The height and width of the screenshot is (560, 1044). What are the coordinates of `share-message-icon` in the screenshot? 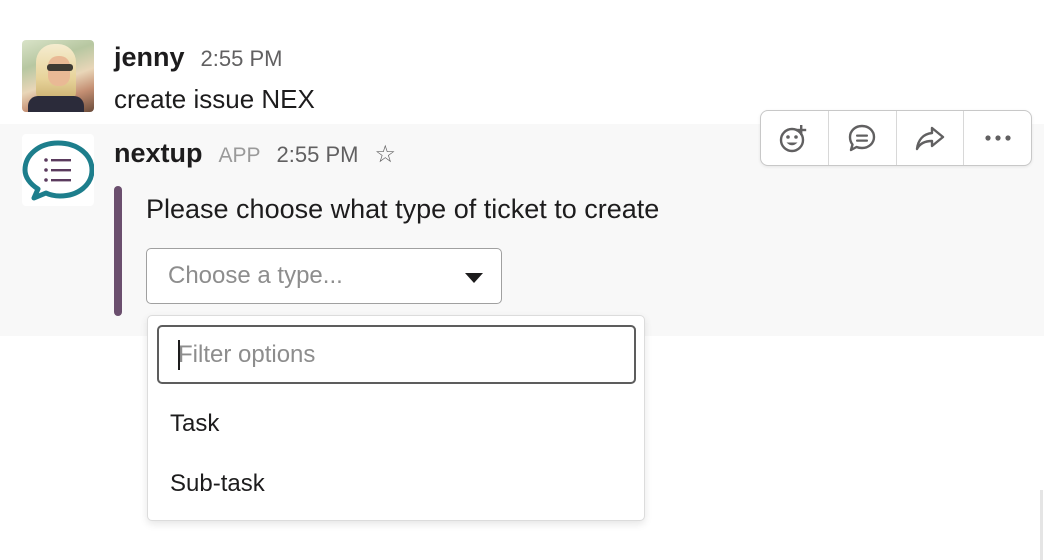 It's located at (930, 138).